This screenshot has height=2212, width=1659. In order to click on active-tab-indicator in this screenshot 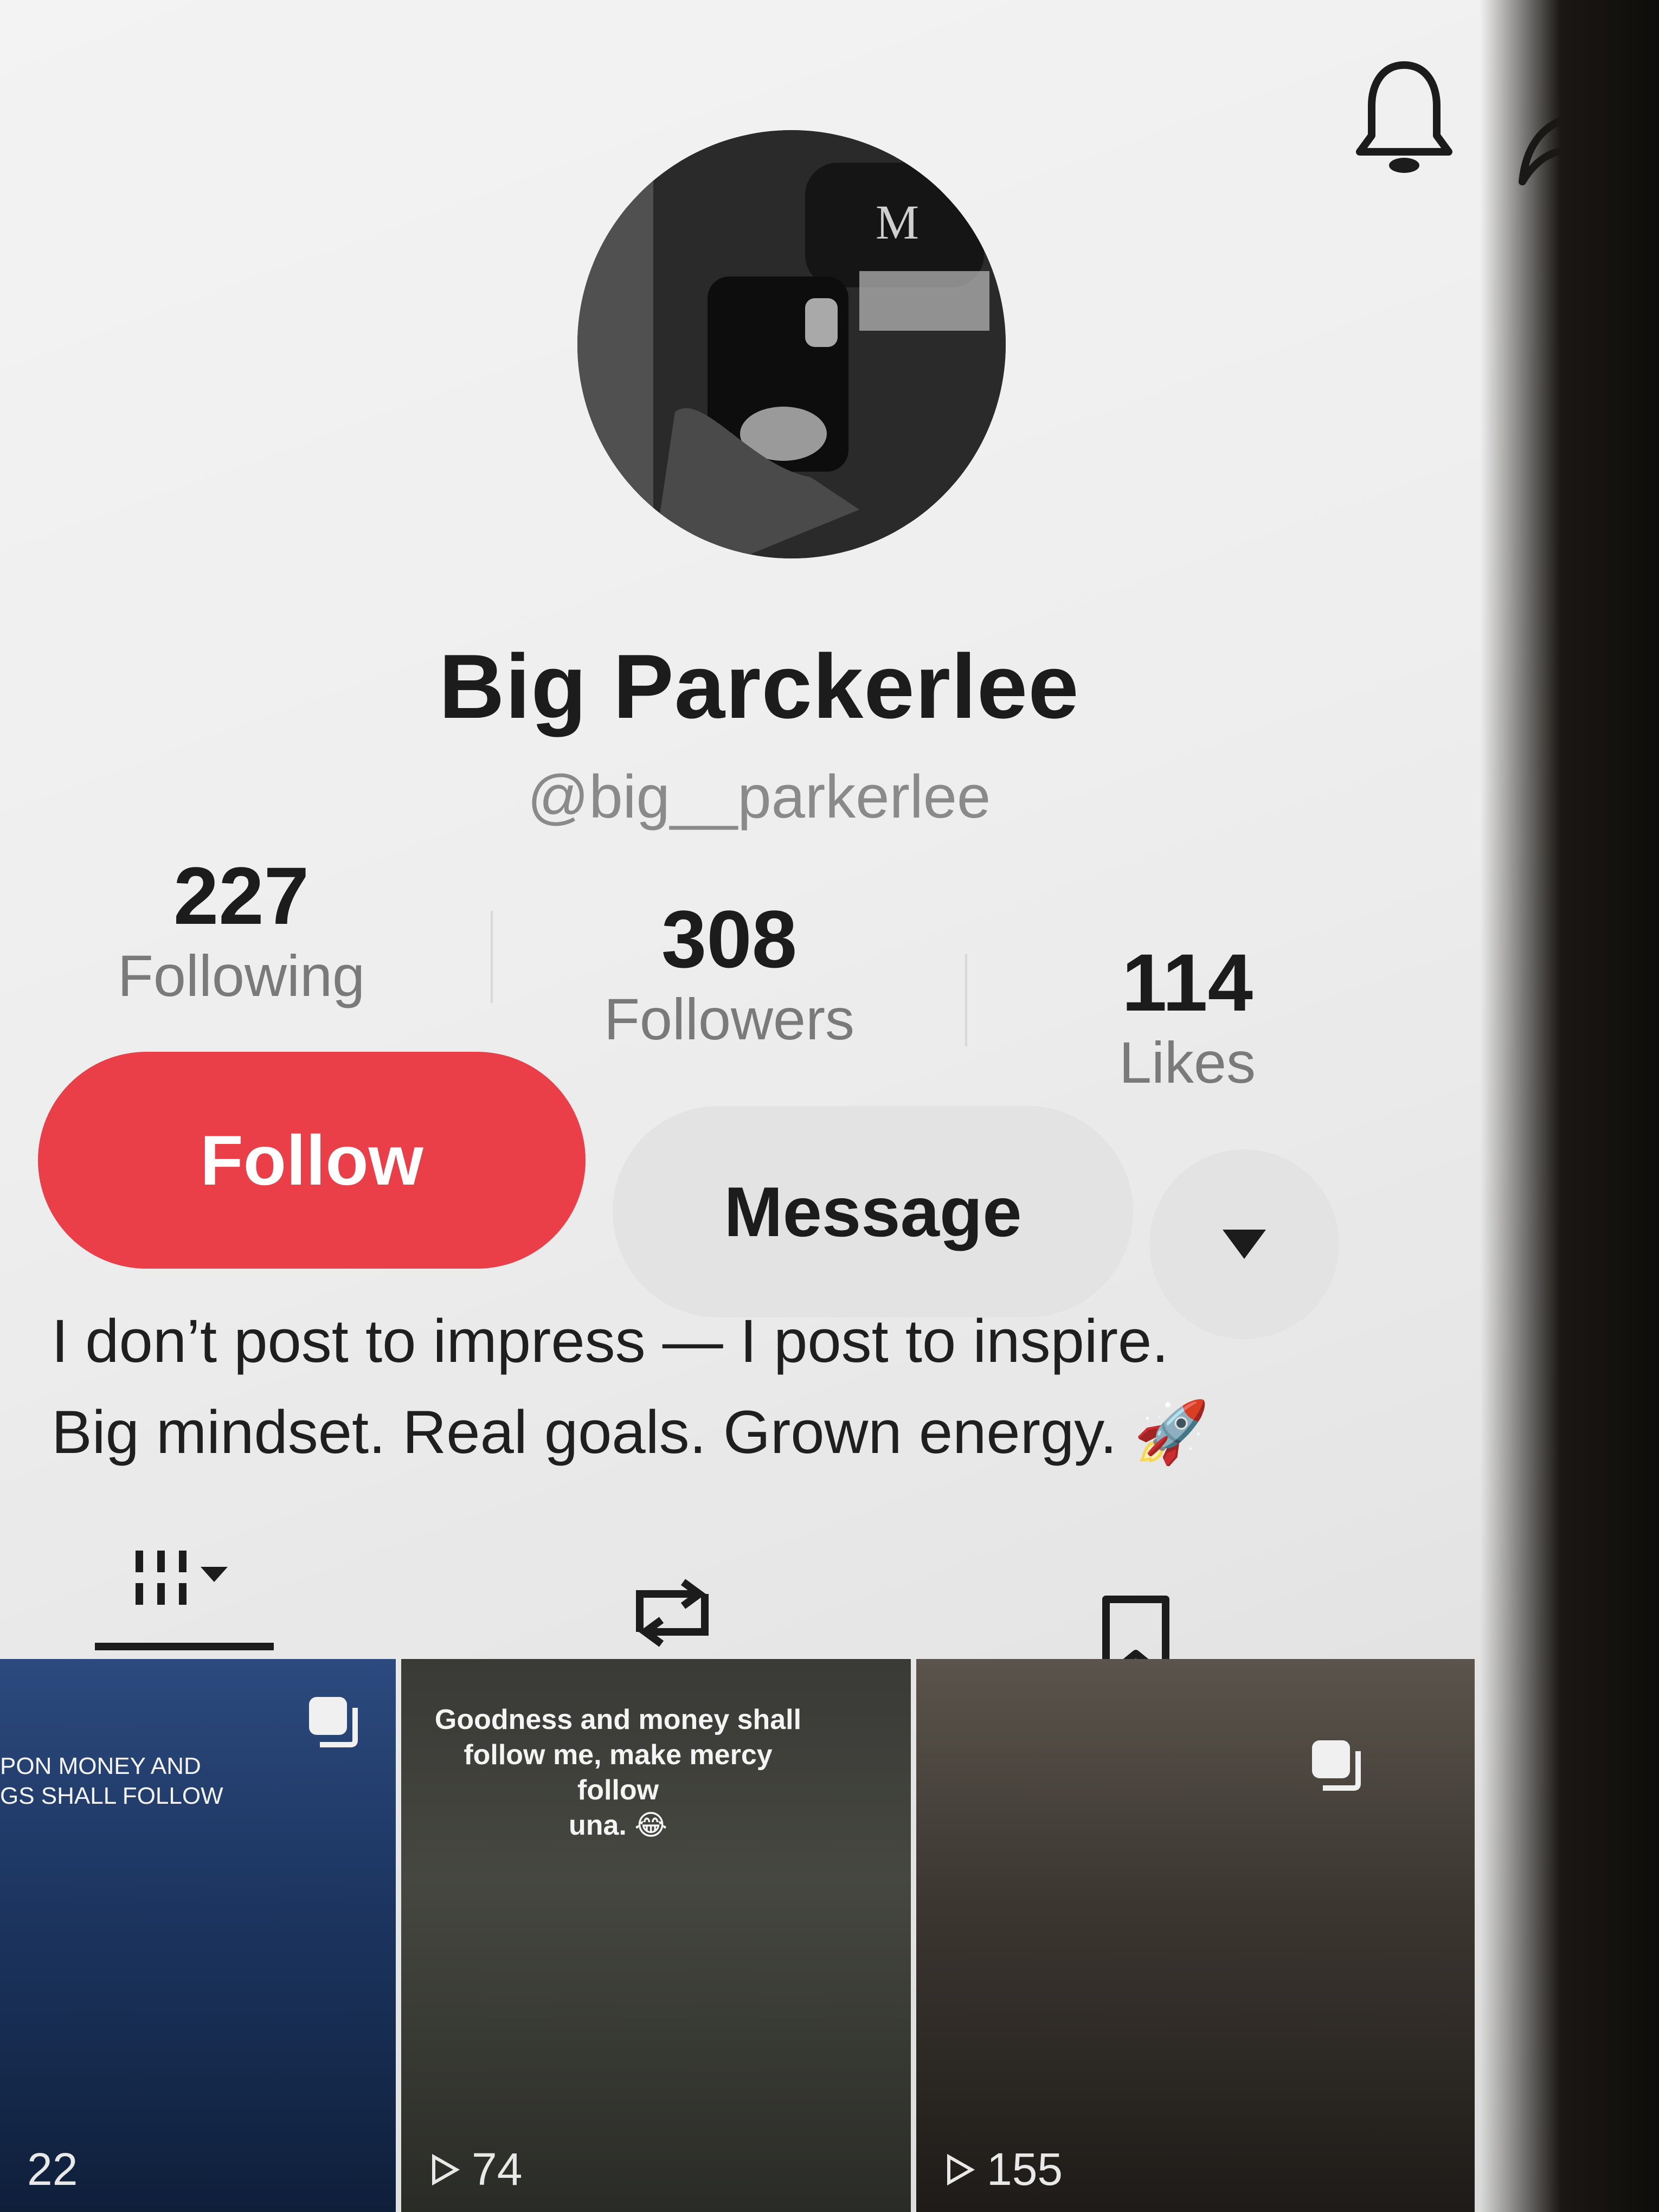, I will do `click(184, 1646)`.